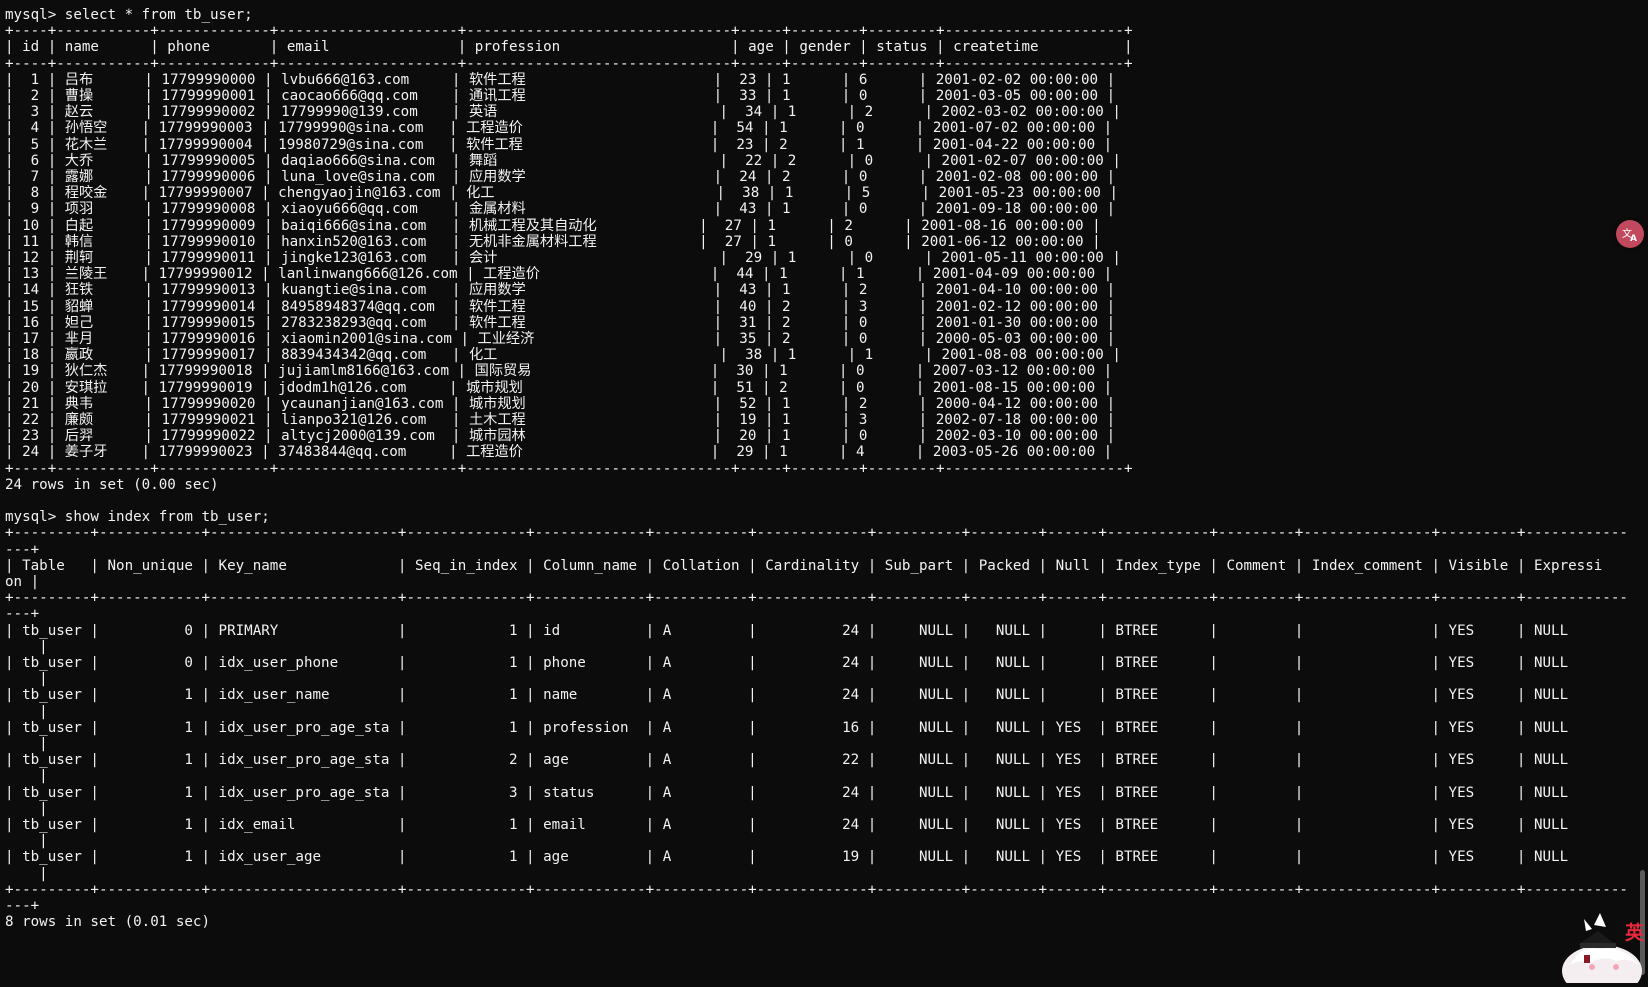 The width and height of the screenshot is (1648, 987). What do you see at coordinates (22, 582) in the screenshot?
I see `terminal-line: on |` at bounding box center [22, 582].